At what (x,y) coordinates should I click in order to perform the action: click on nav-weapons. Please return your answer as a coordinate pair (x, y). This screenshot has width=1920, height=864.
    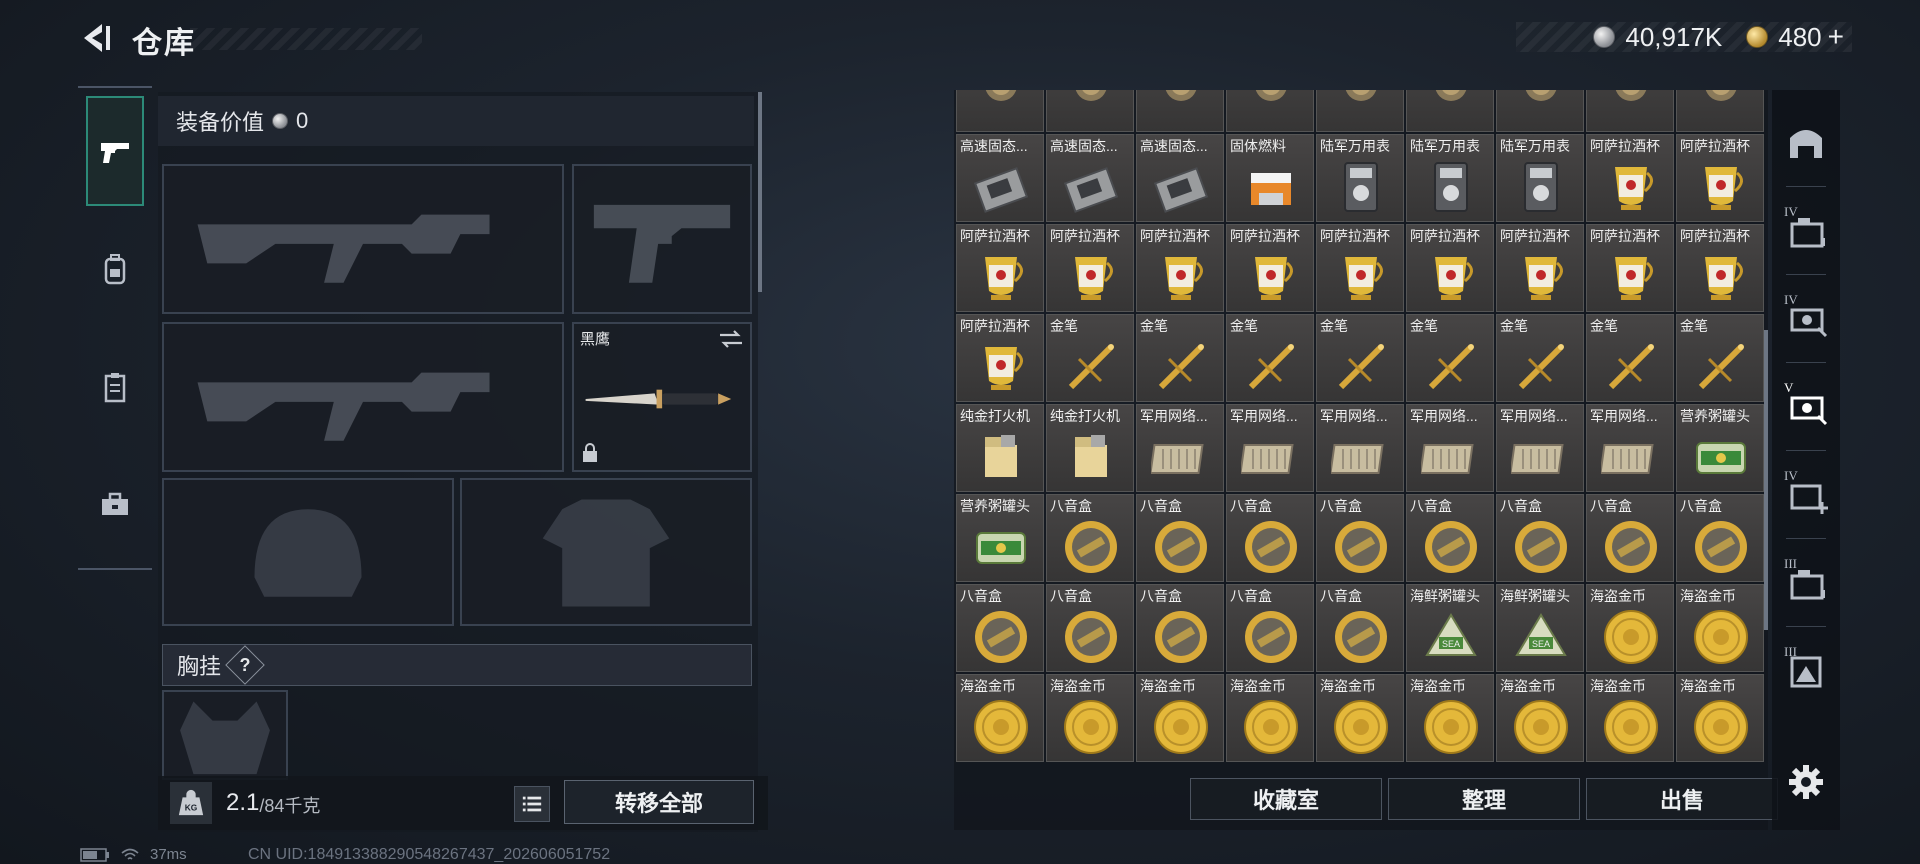
    Looking at the image, I should click on (115, 151).